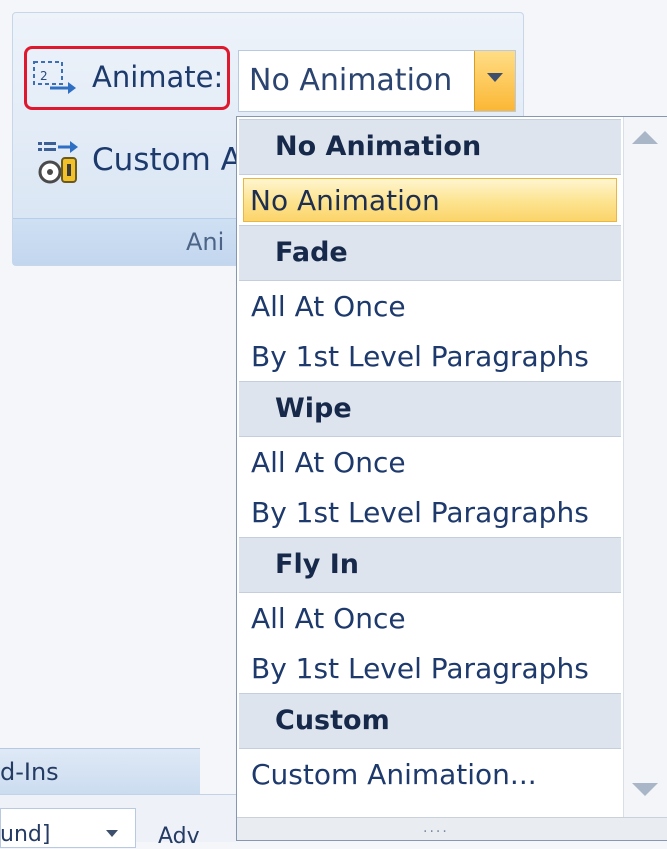 The height and width of the screenshot is (849, 667). I want to click on section-header: No Animation, so click(430, 147).